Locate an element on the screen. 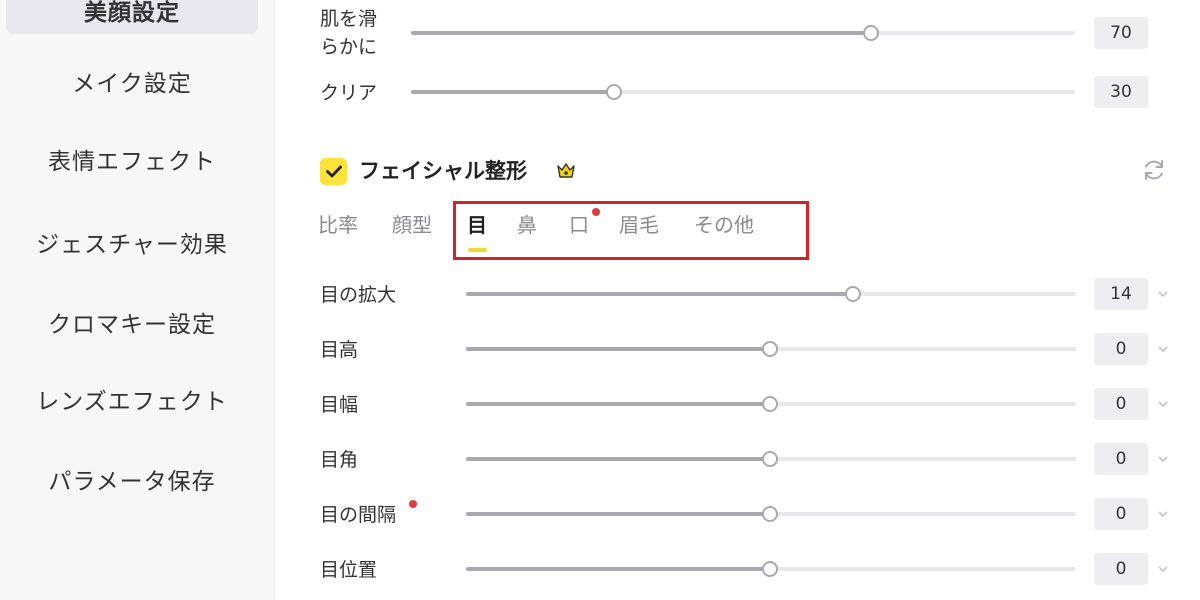  eye-distance-label: 目の間隔 is located at coordinates (358, 515).